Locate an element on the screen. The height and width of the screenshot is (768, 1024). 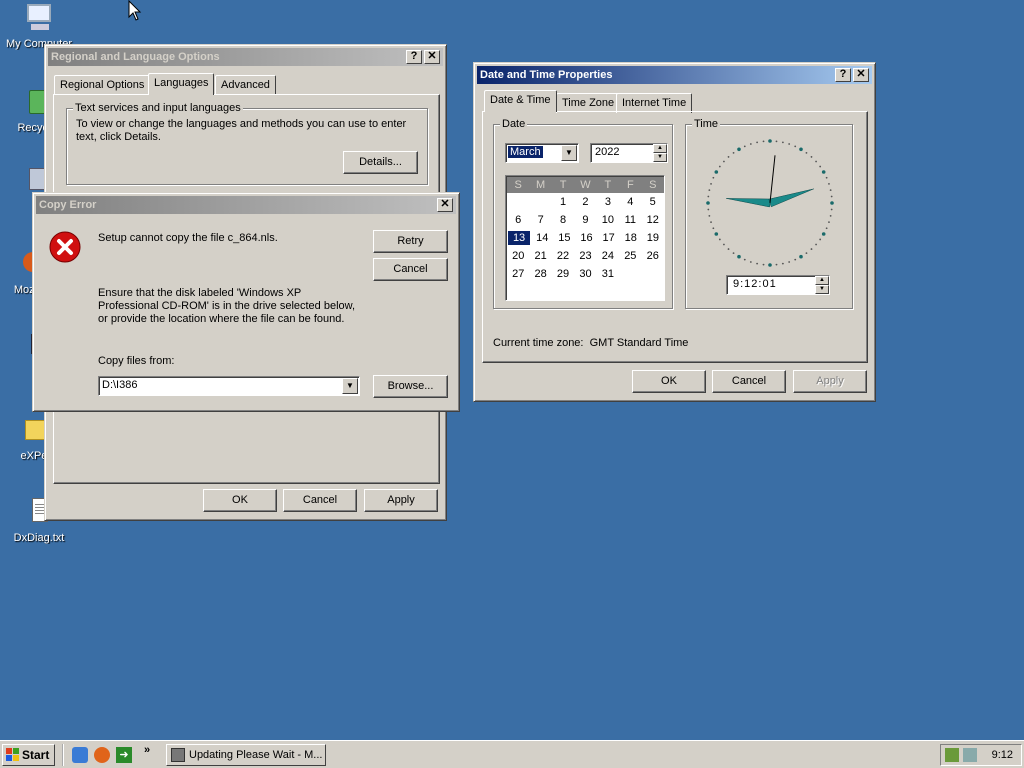
calendar-day: 19 is located at coordinates (653, 238).